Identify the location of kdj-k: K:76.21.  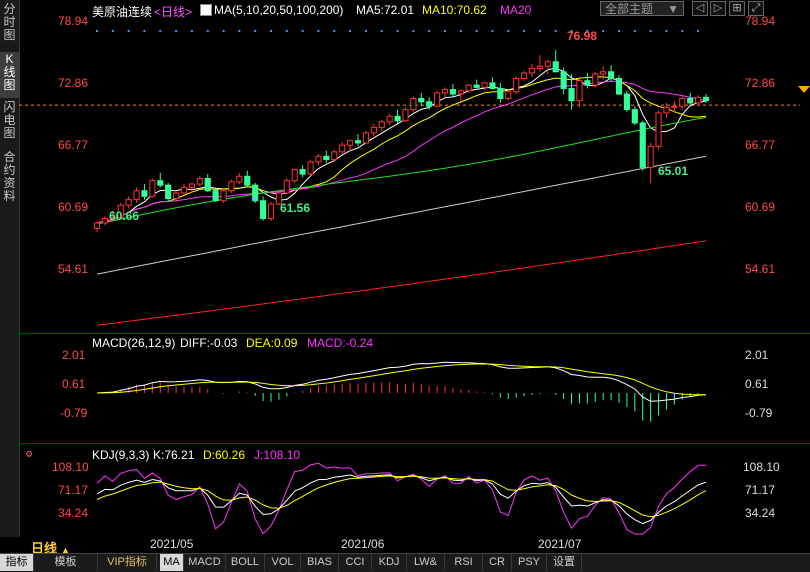
(174, 455).